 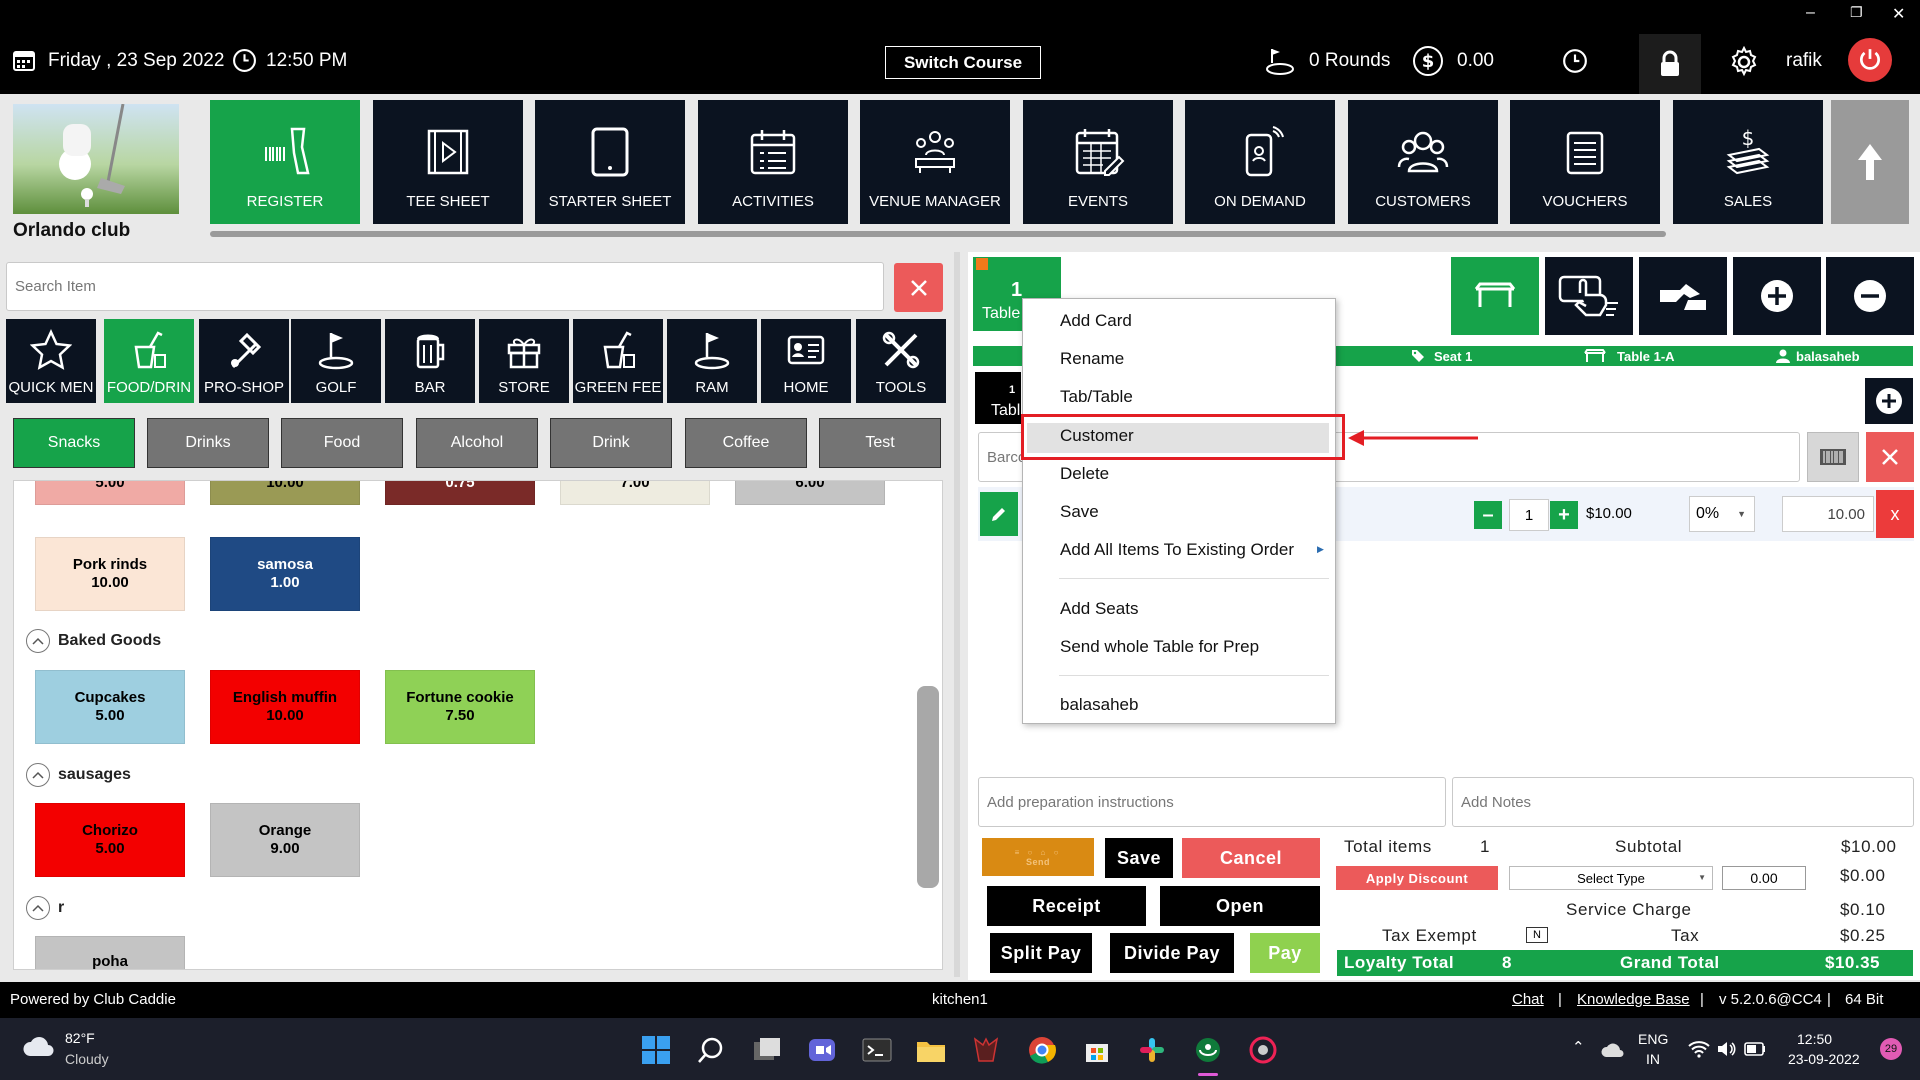 I want to click on clear-order-button, so click(x=1890, y=457).